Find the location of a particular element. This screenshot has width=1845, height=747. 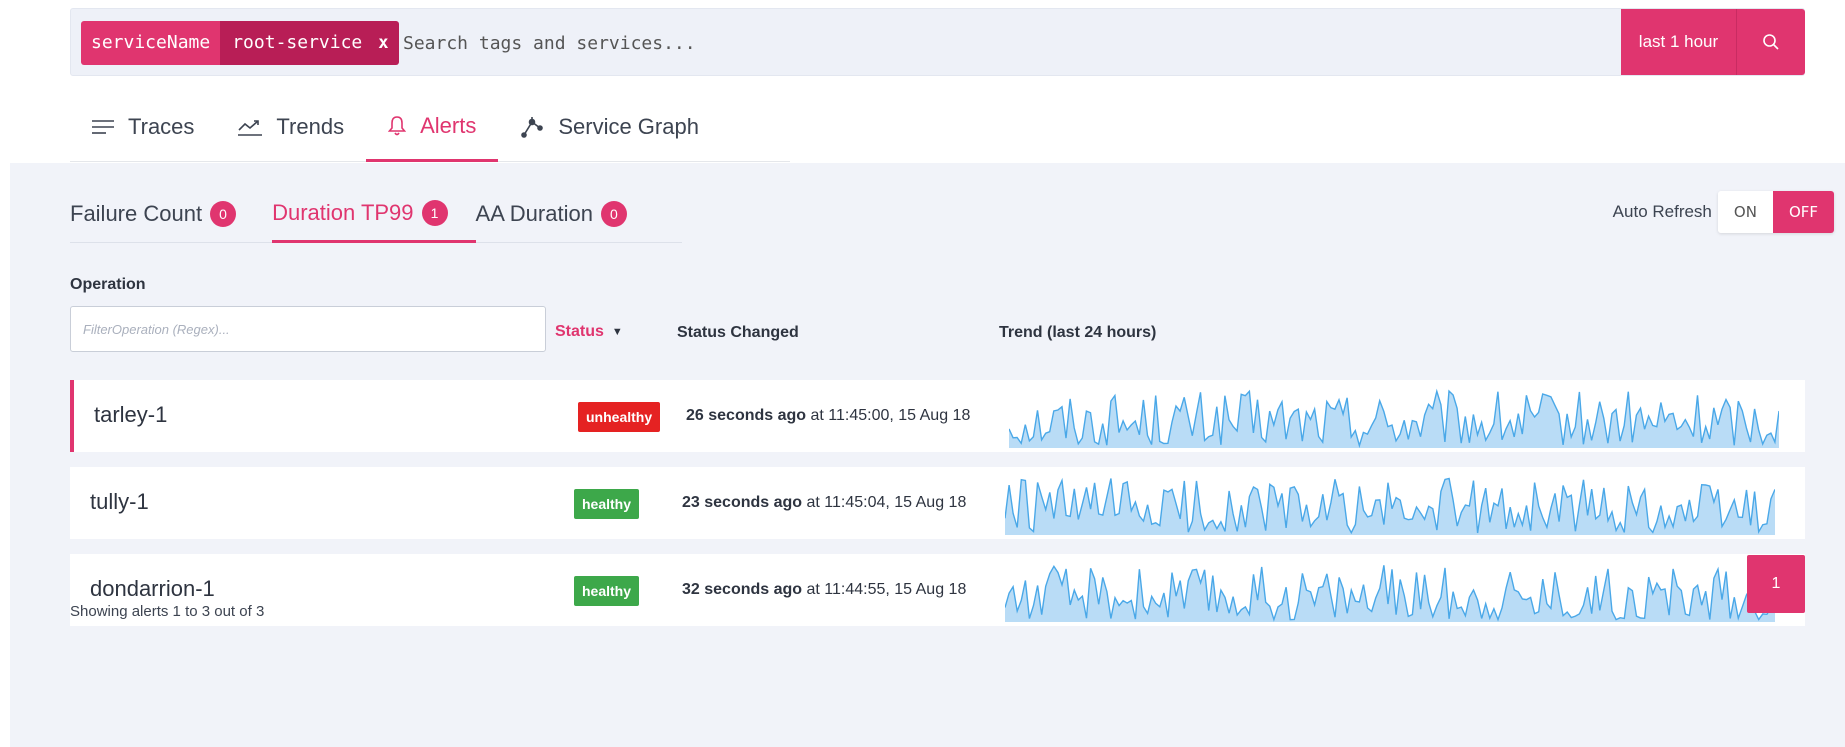

status-changed-ago: 32 seconds ago is located at coordinates (742, 589).